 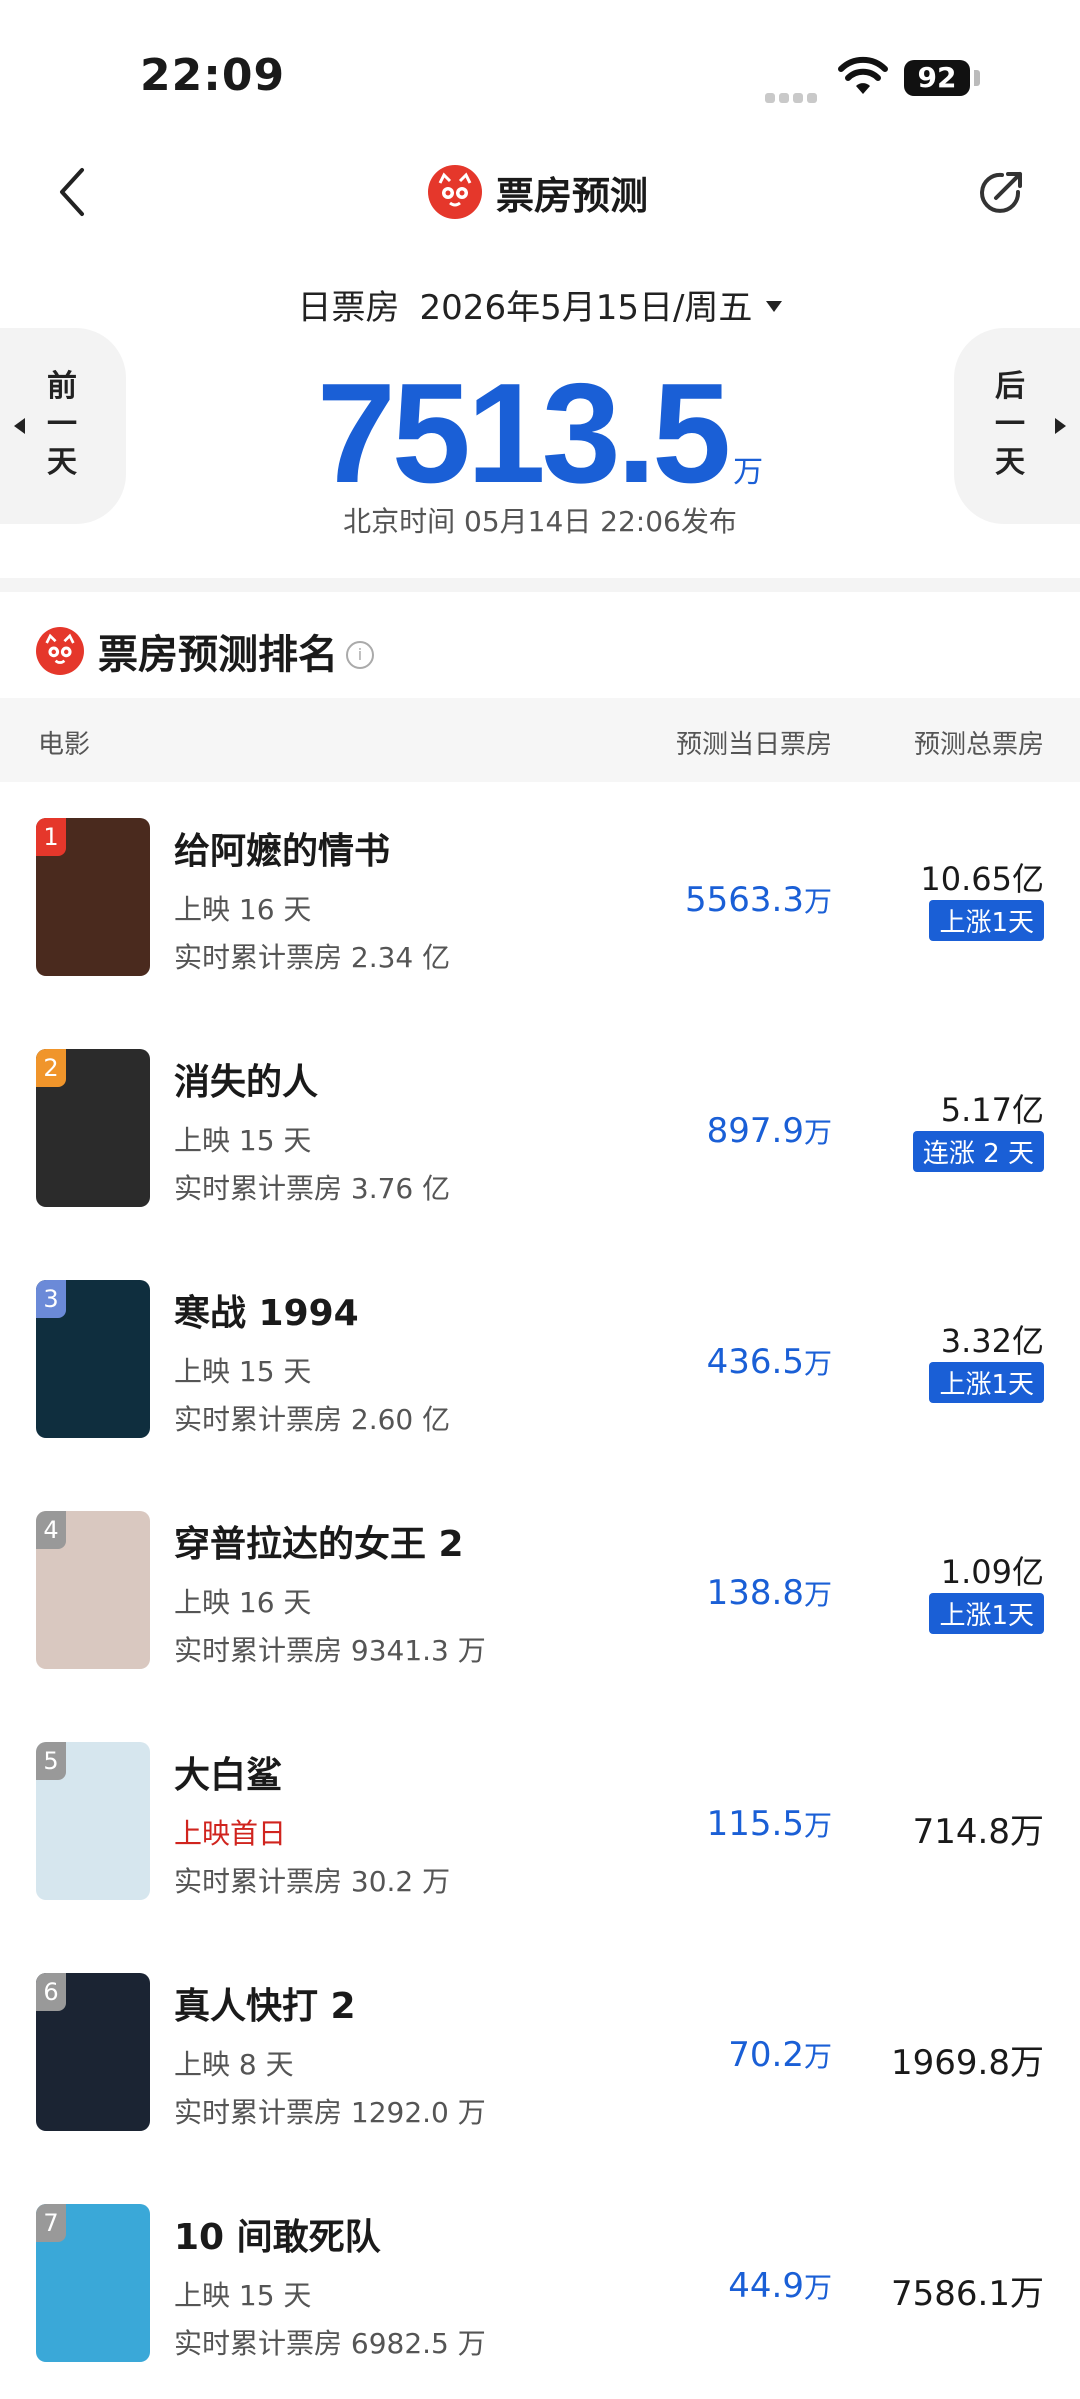 What do you see at coordinates (540, 740) in the screenshot?
I see `table-header: 电影 预测当日票房 预测总票房` at bounding box center [540, 740].